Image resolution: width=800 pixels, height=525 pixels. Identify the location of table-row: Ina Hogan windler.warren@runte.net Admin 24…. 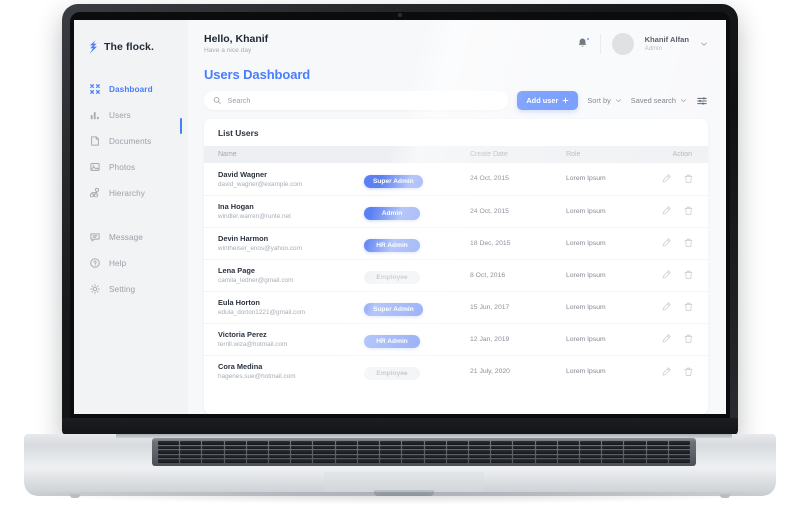
(456, 211).